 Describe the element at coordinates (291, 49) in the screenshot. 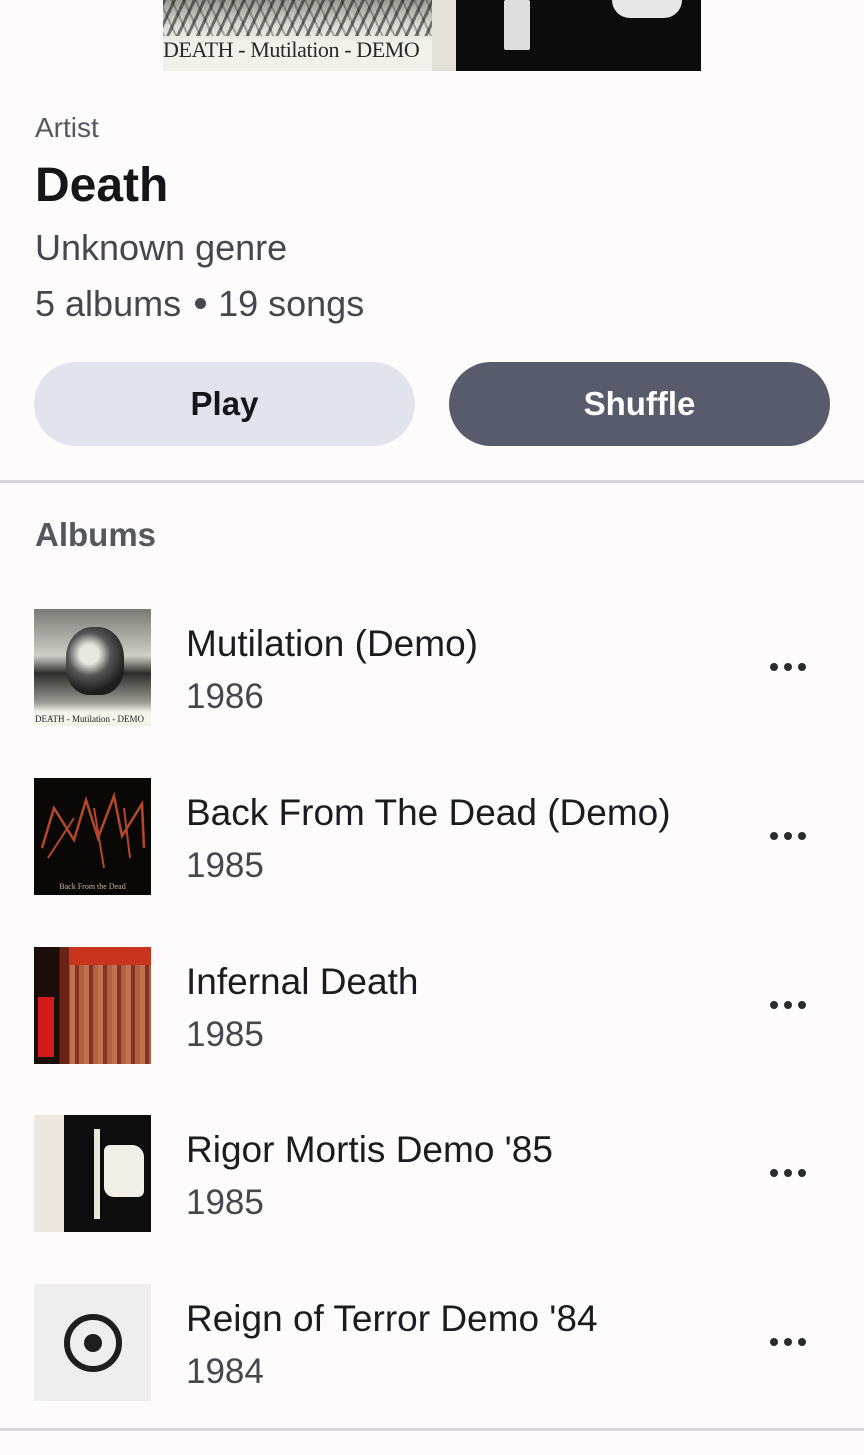

I see `header-artwork-caption: DEATH - Mutilation - DEMO` at that location.